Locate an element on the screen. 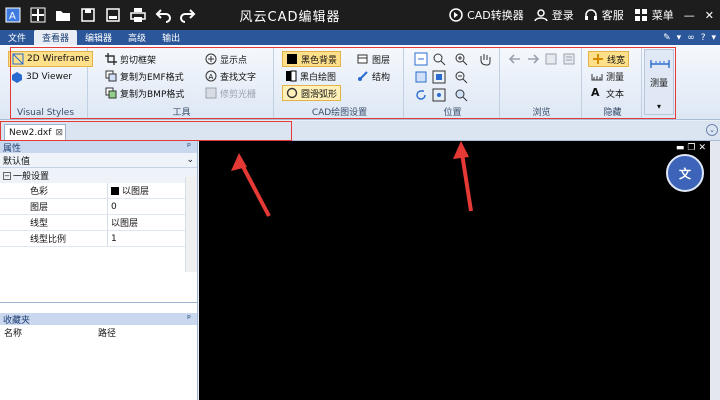 This screenshot has width=720, height=400. collapse-icon: − is located at coordinates (7, 175).